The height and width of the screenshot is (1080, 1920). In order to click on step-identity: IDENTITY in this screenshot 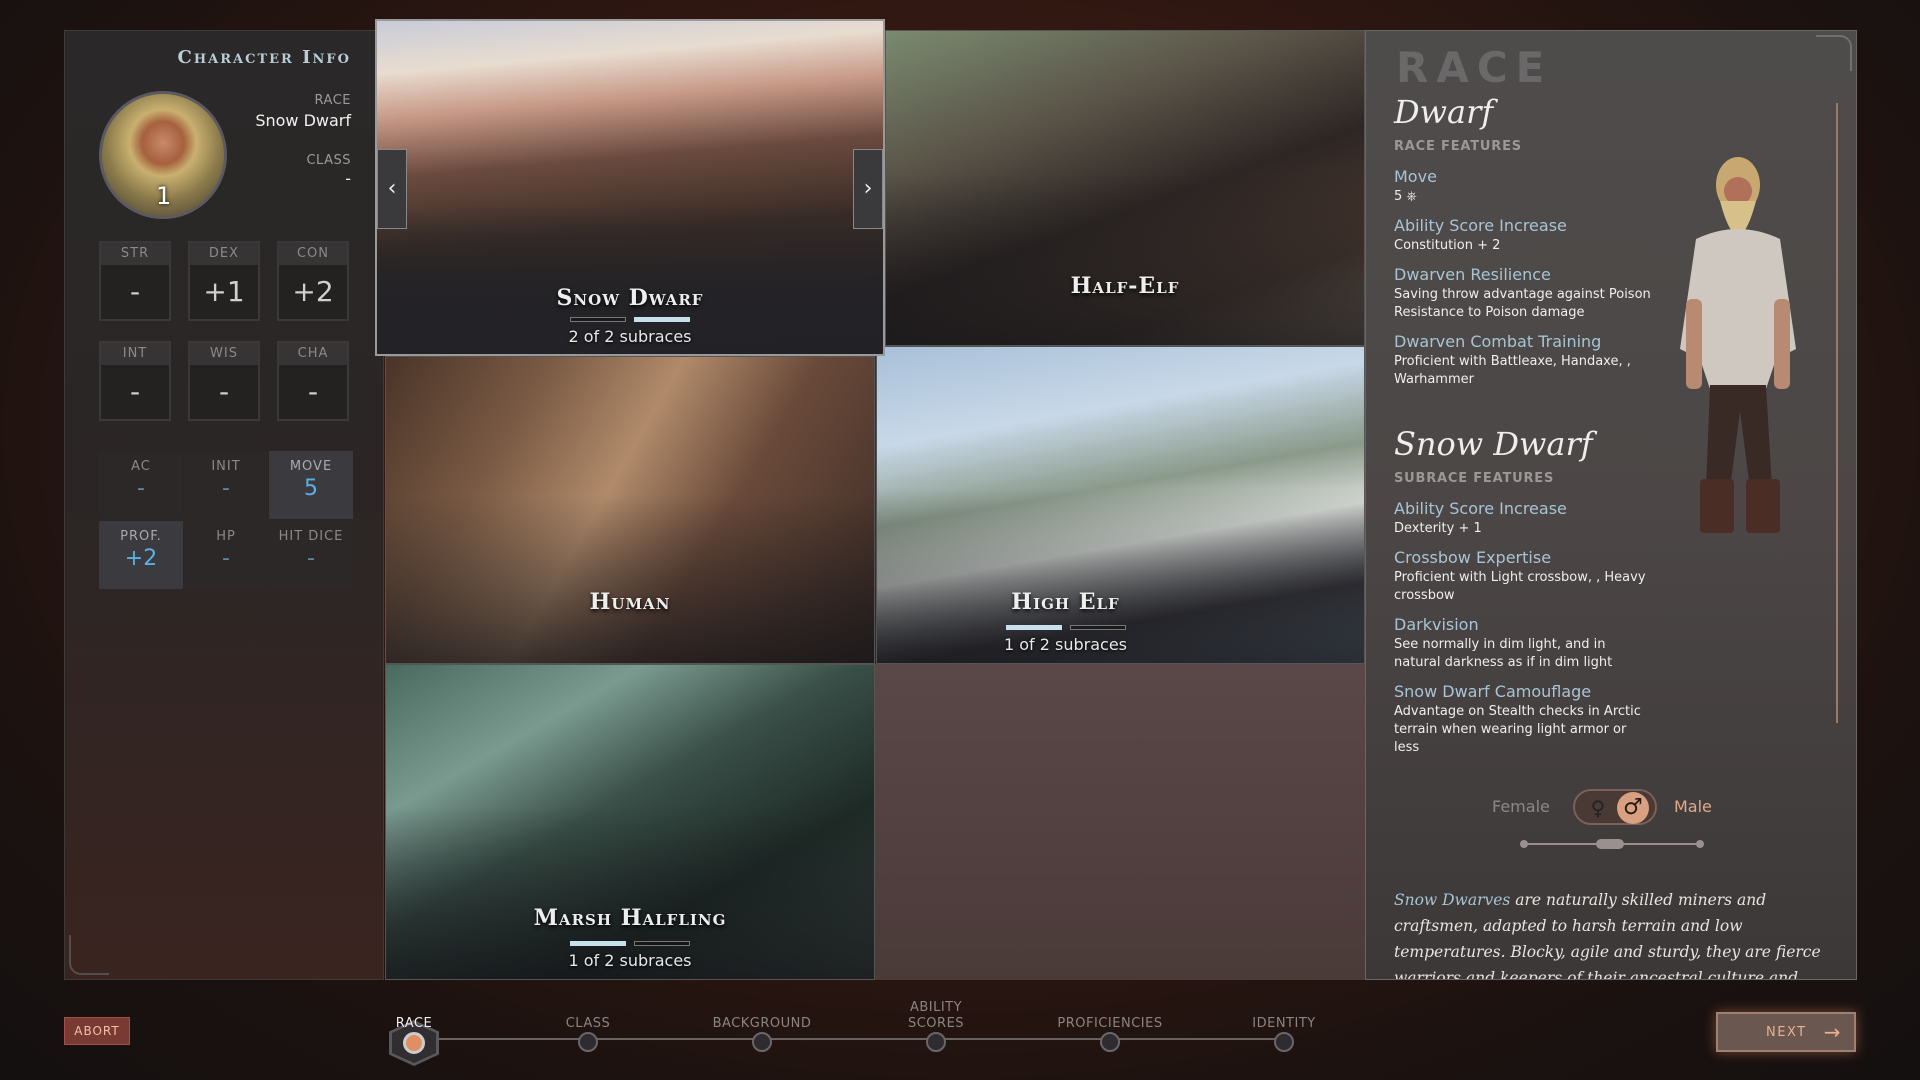, I will do `click(1284, 1026)`.